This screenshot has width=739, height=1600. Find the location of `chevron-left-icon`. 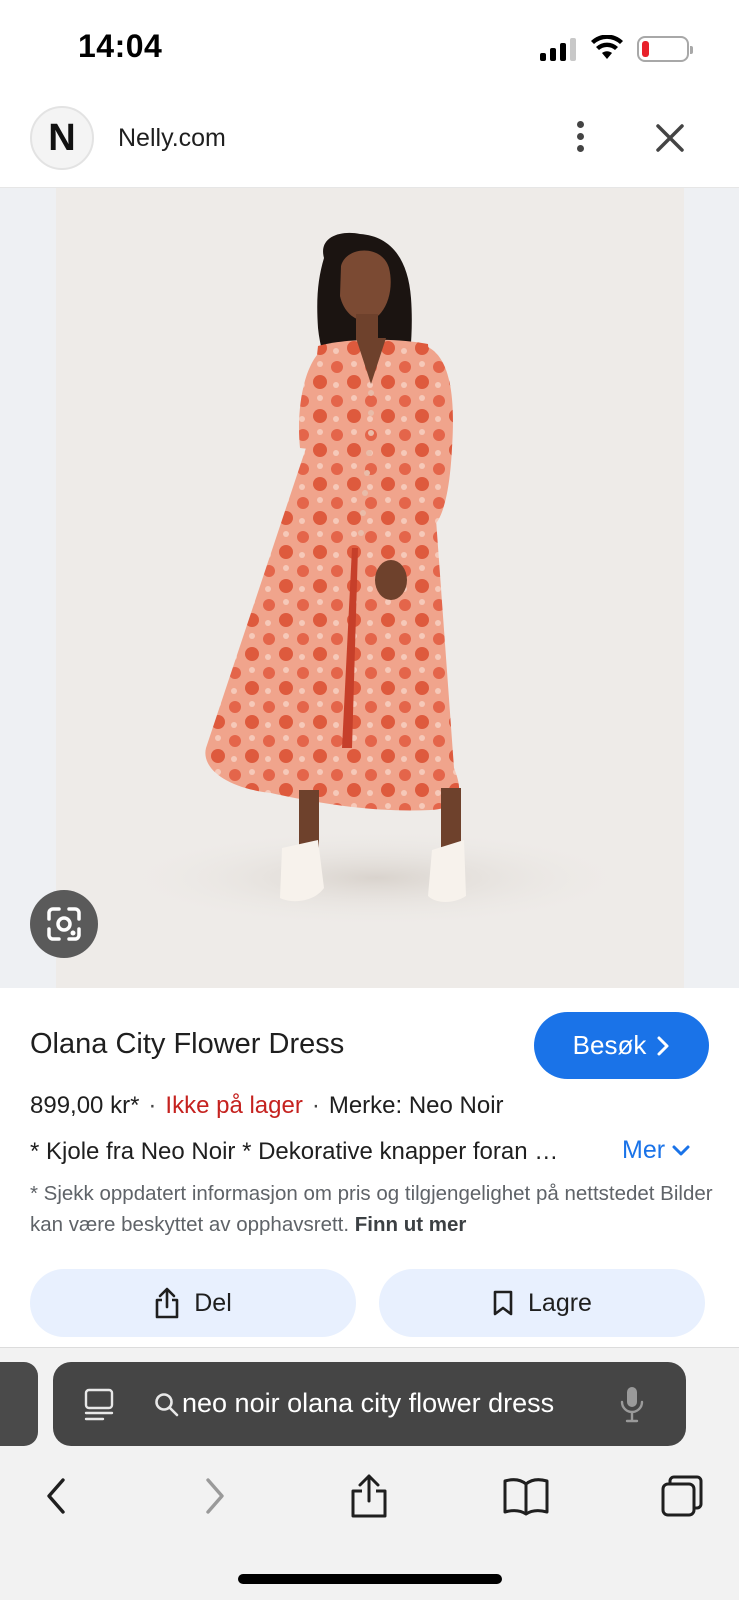

chevron-left-icon is located at coordinates (56, 1496).